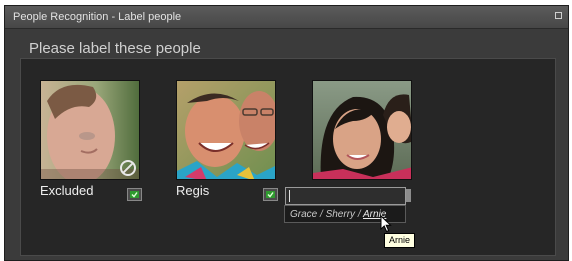 The width and height of the screenshot is (572, 261). What do you see at coordinates (340, 214) in the screenshot?
I see `suggestion-sherry: Sherry` at bounding box center [340, 214].